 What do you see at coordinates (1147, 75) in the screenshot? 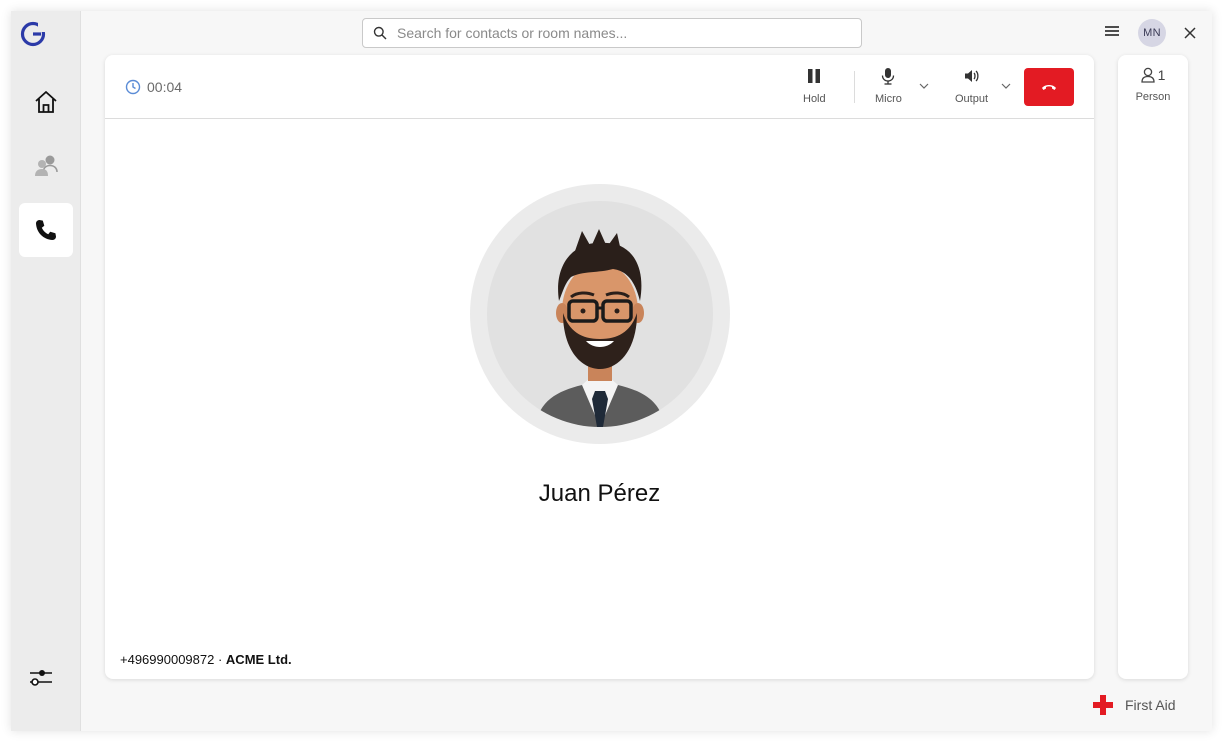
I see `person-icon` at bounding box center [1147, 75].